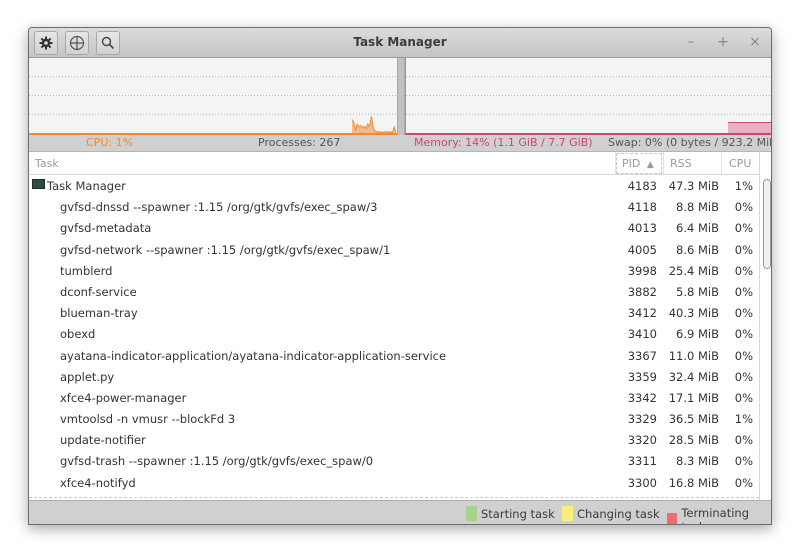 This screenshot has width=800, height=556. I want to click on memory-history-area, so click(749, 127).